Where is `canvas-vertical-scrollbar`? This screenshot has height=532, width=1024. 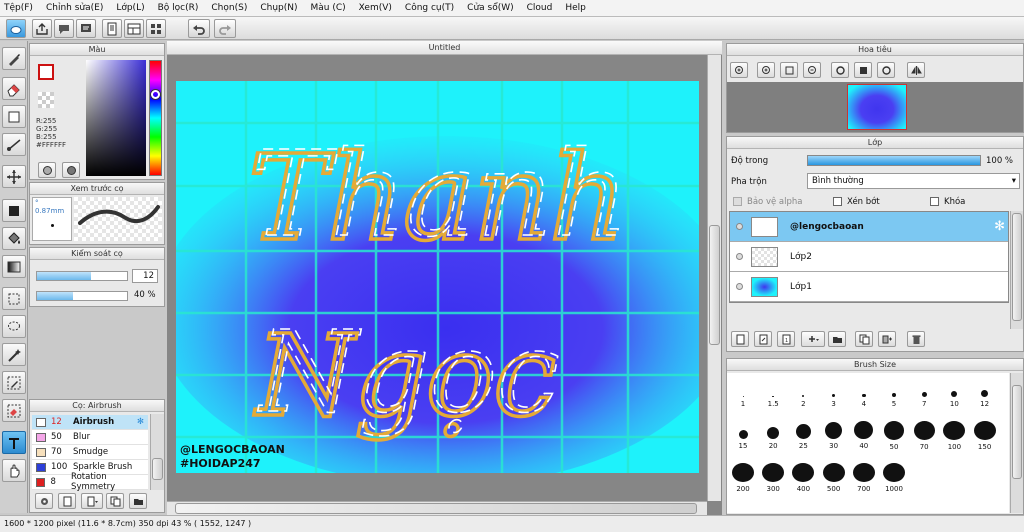
canvas-vertical-scrollbar is located at coordinates (714, 278).